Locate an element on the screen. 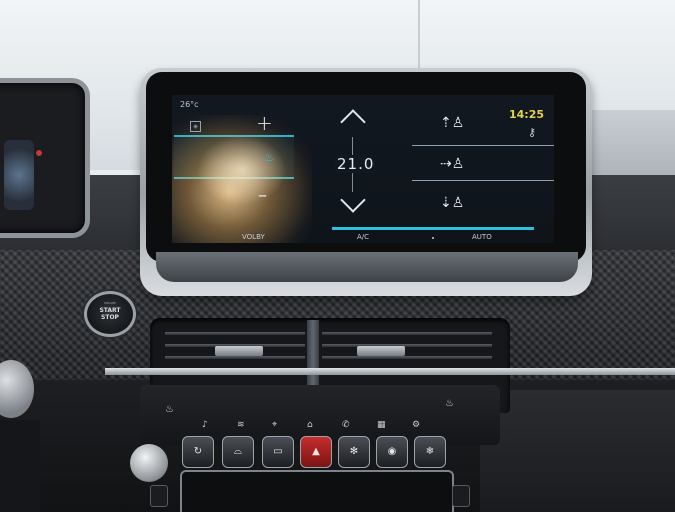  recirculation-icon: ↻ is located at coordinates (198, 451).